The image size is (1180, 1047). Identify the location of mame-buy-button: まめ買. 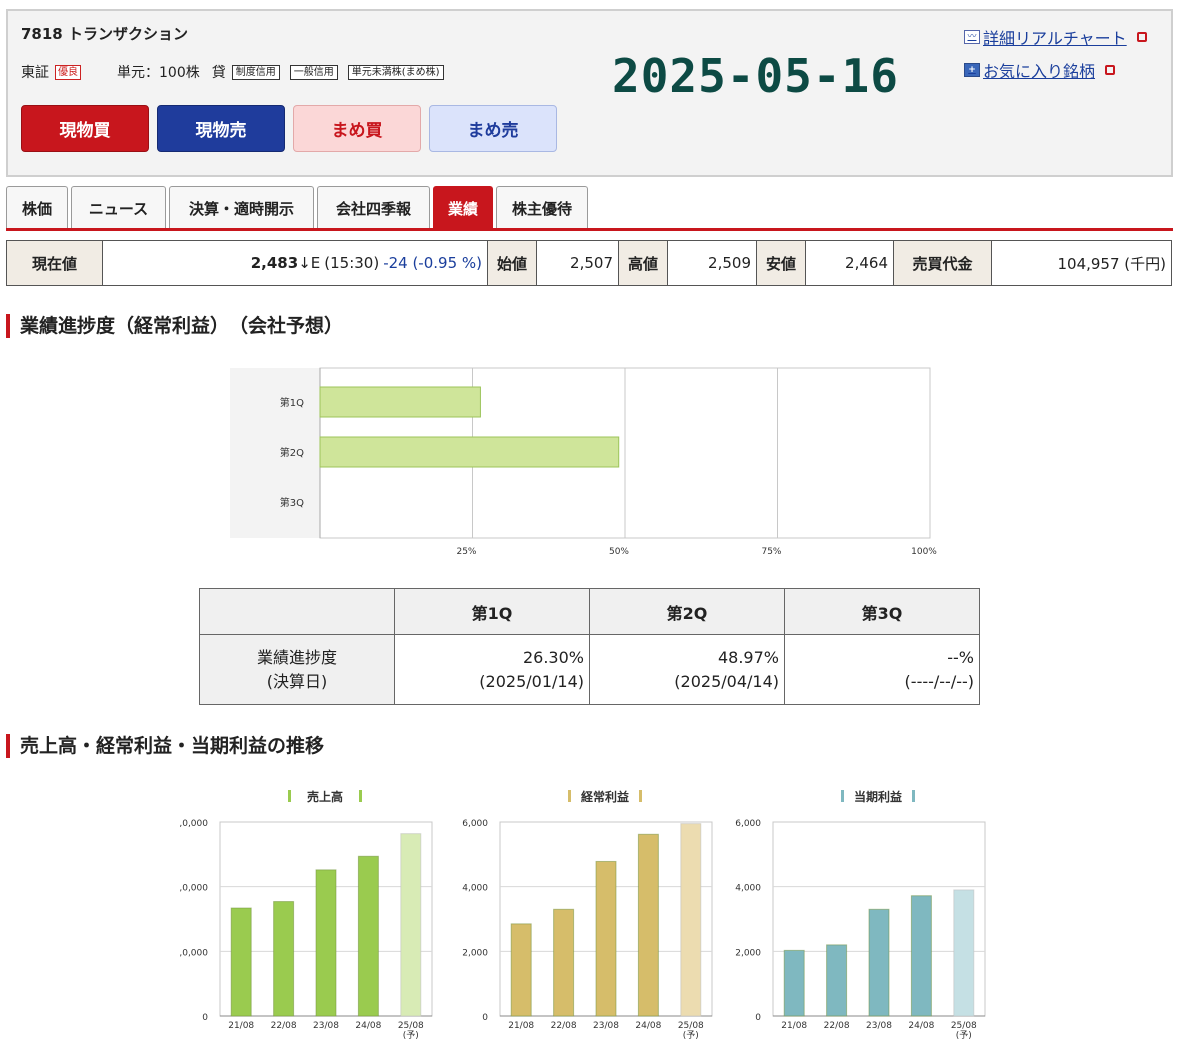
(357, 128).